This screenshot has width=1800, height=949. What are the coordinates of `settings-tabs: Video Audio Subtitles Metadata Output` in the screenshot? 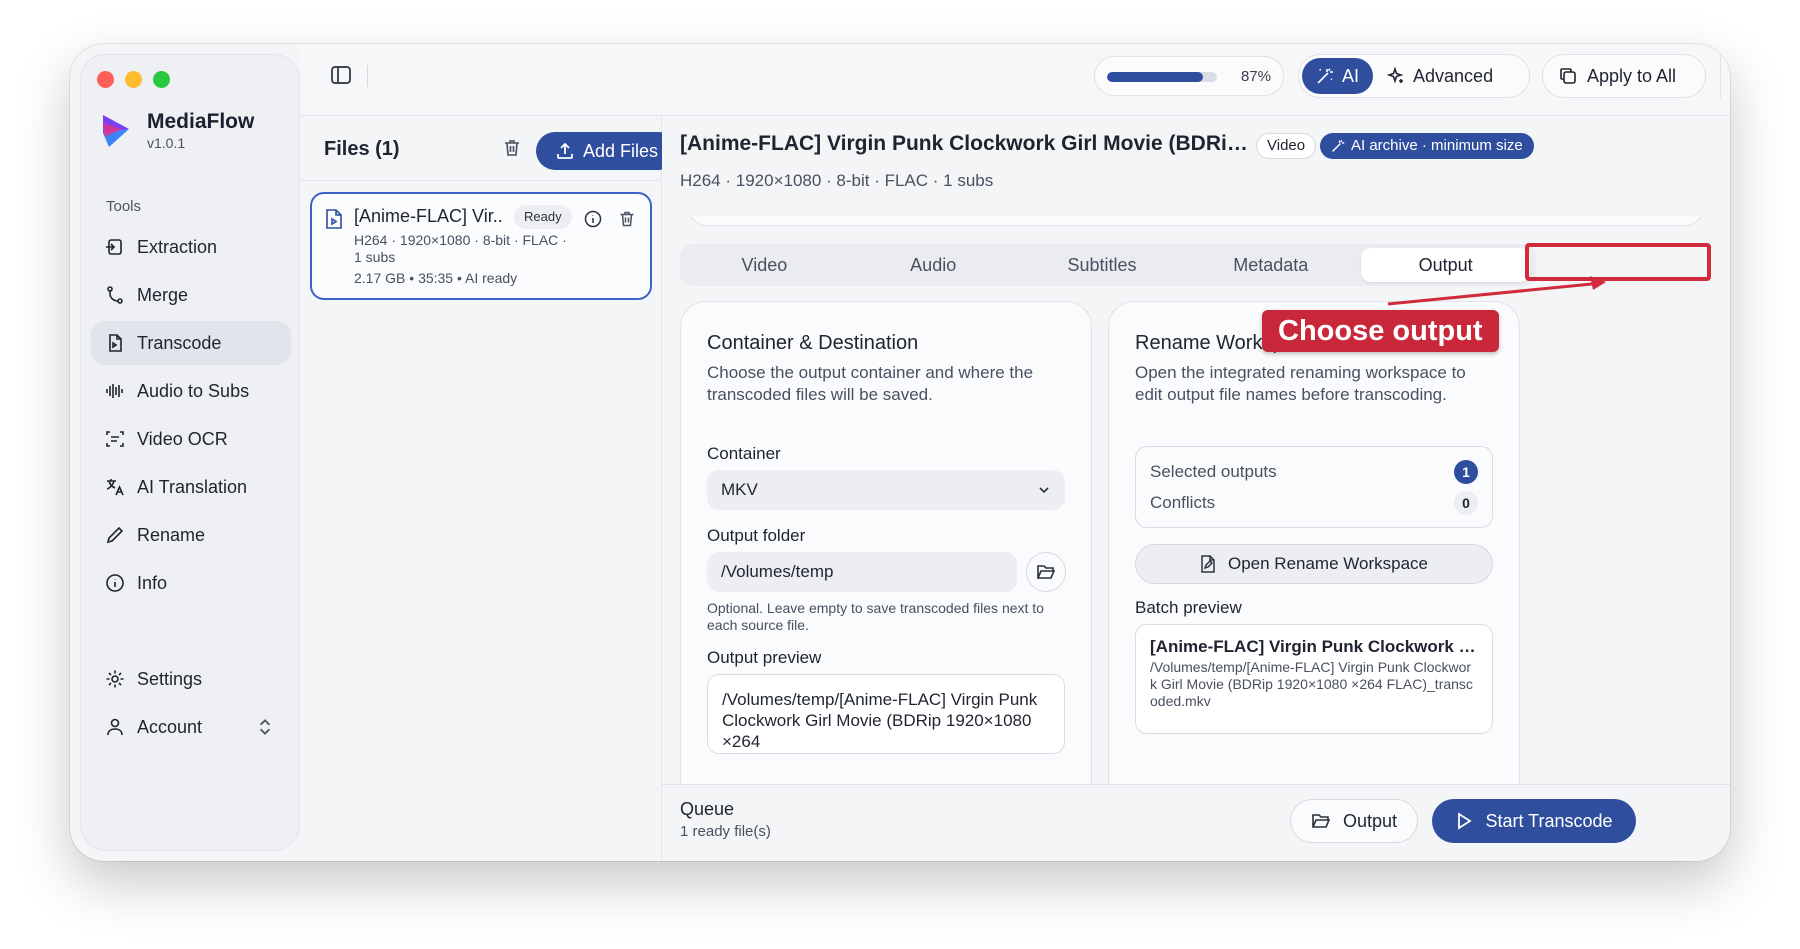 It's located at (1108, 265).